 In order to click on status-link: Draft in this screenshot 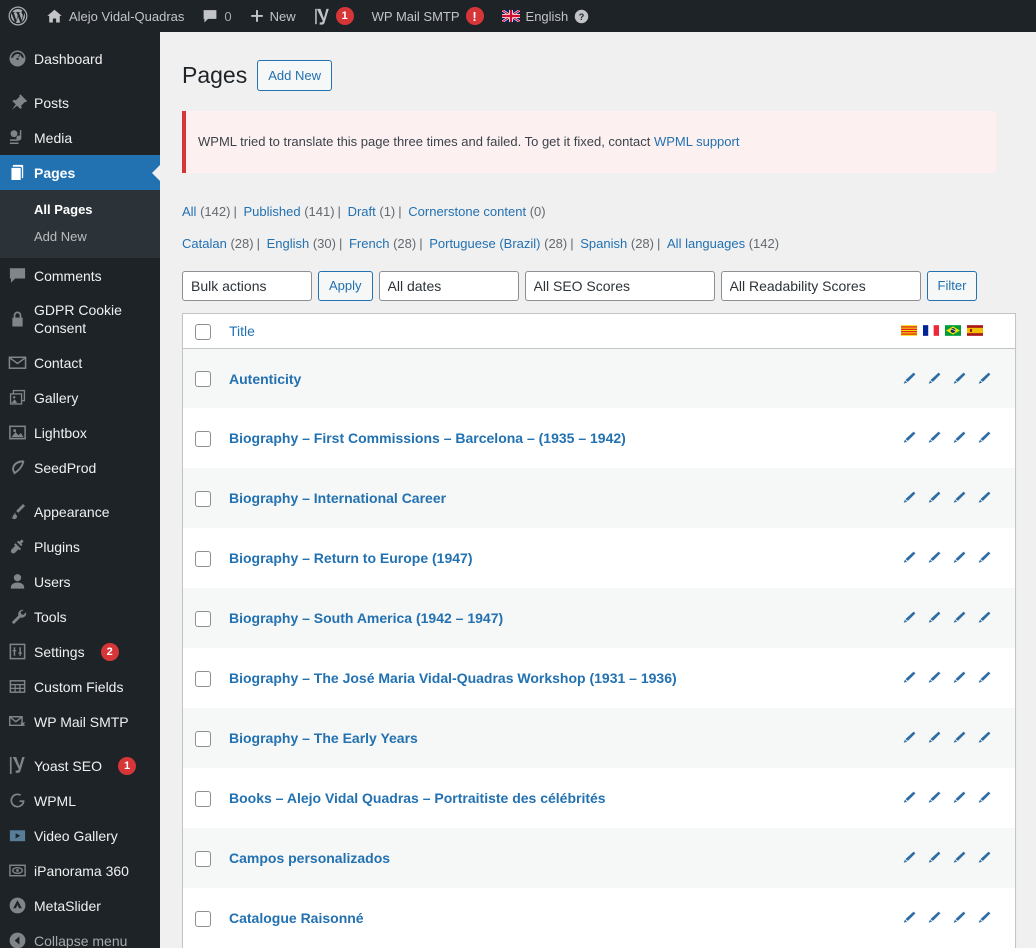, I will do `click(362, 211)`.